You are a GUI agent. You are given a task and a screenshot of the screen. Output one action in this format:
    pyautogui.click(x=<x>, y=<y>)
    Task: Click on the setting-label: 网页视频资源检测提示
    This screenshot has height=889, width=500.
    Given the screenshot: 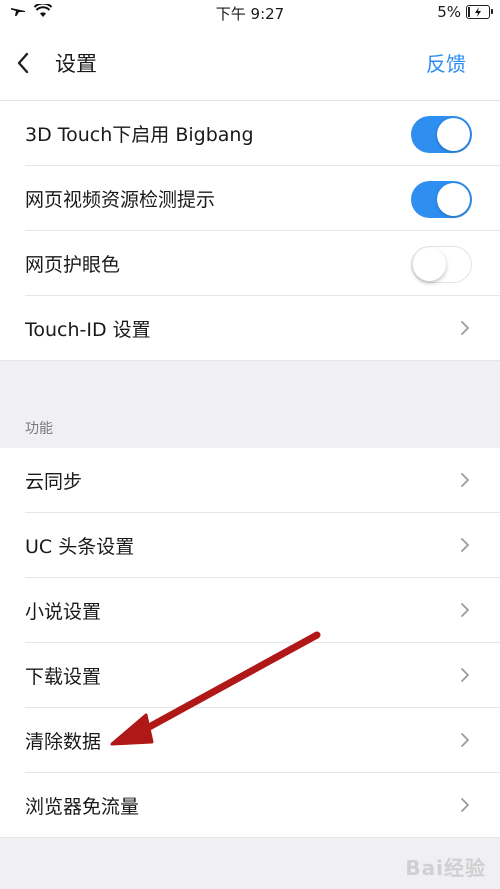 What is the action you would take?
    pyautogui.click(x=120, y=200)
    